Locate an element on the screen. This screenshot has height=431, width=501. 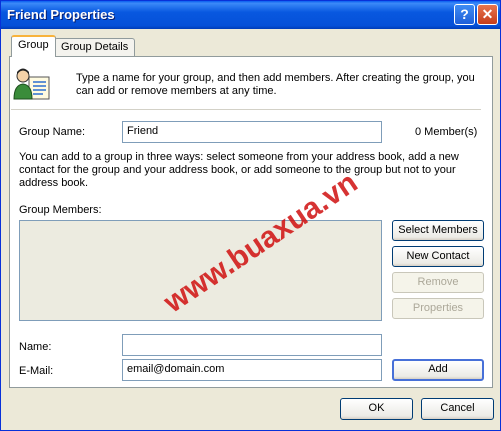
close-button: ✕ is located at coordinates (487, 14).